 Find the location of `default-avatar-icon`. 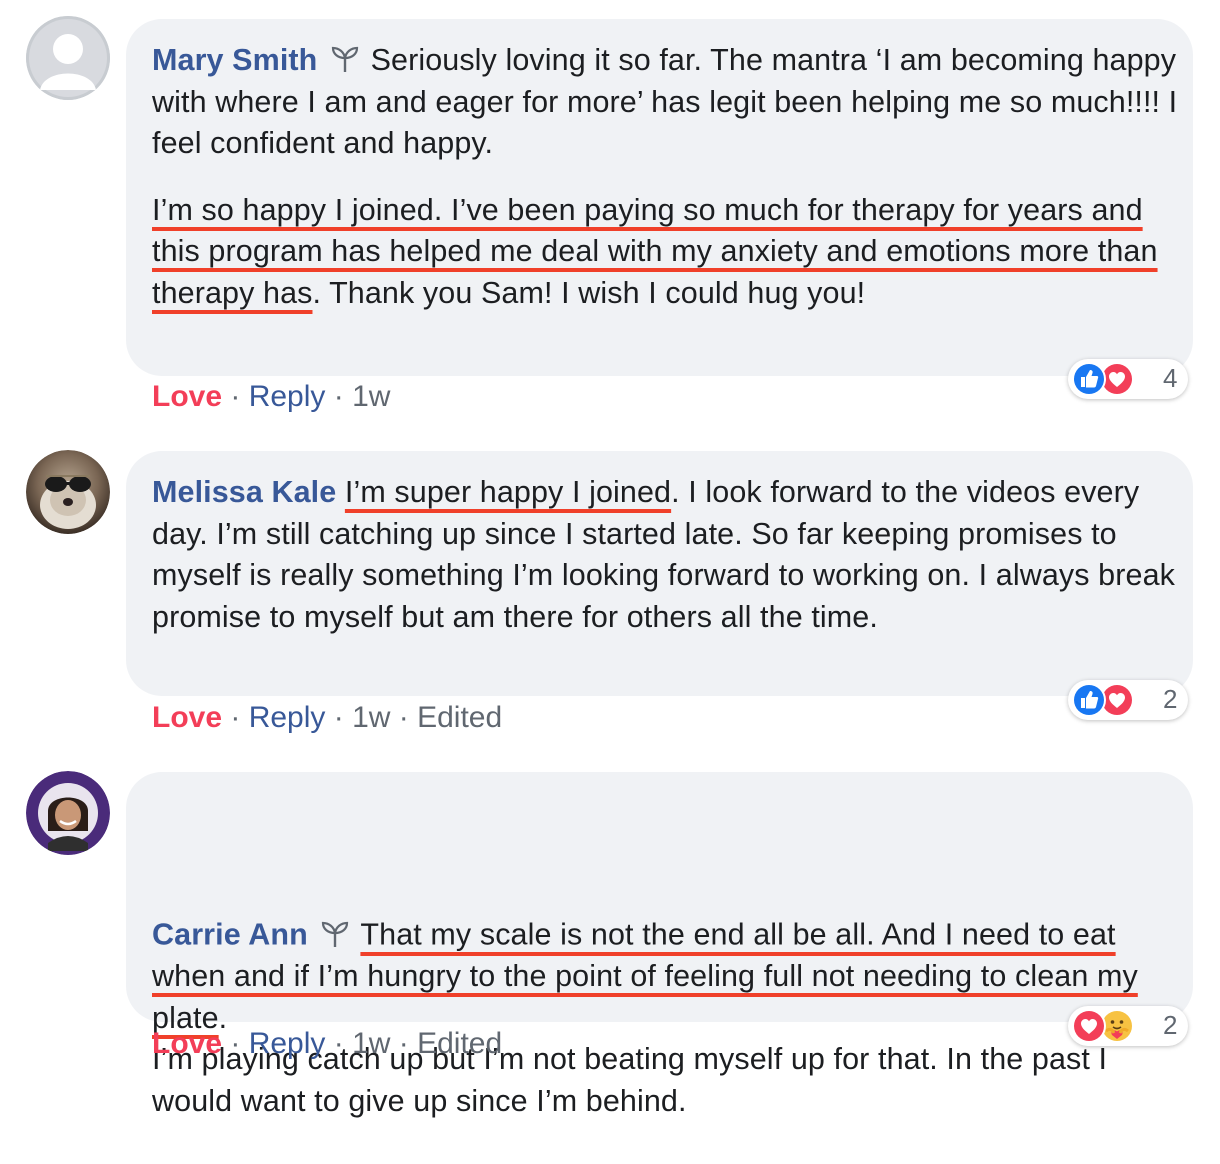

default-avatar-icon is located at coordinates (68, 58).